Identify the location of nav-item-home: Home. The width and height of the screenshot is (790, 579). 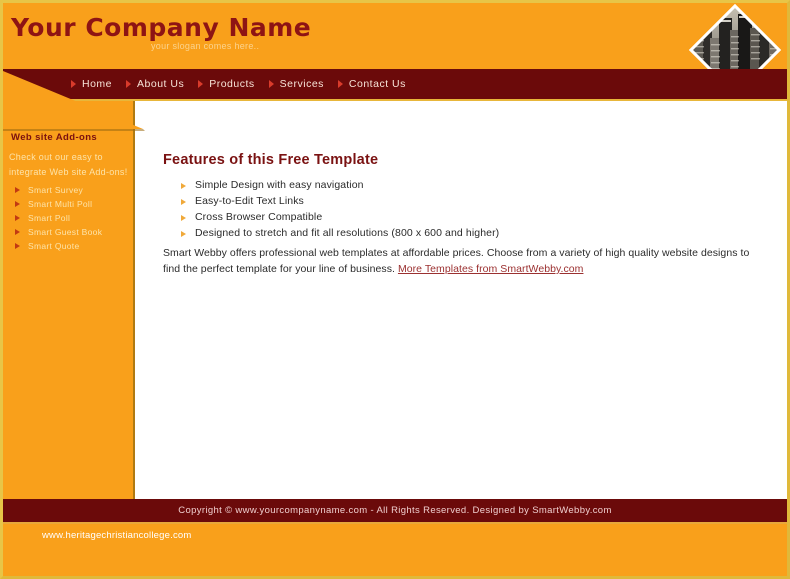
(98, 84).